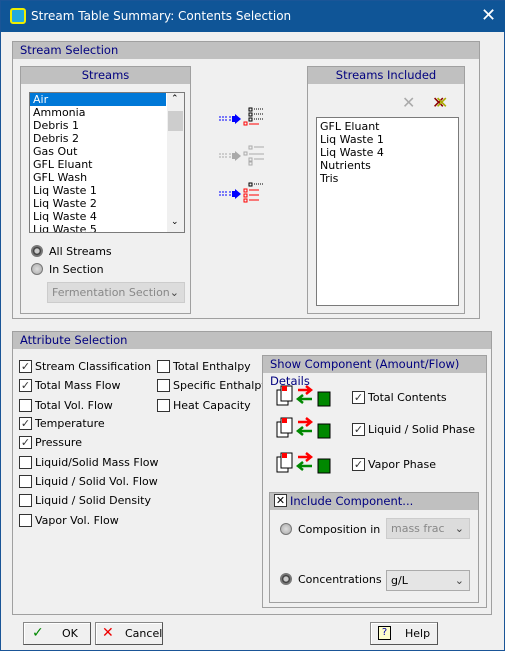 The height and width of the screenshot is (651, 505). I want to click on all-streams-label: All Streams, so click(80, 251).